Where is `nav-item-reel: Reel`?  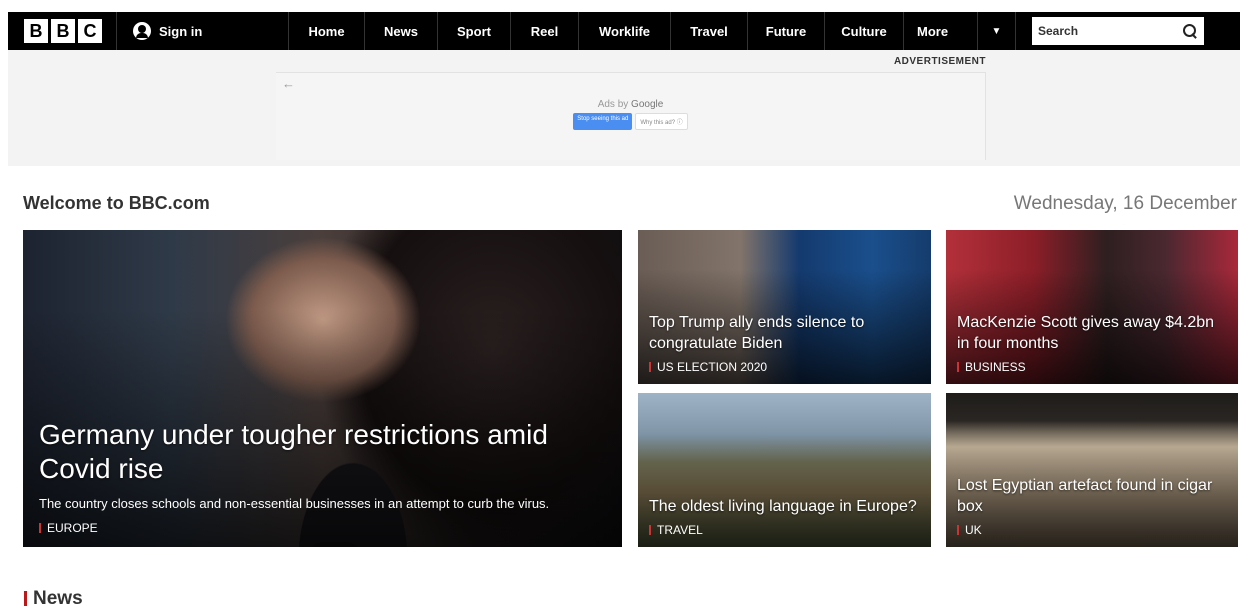 nav-item-reel: Reel is located at coordinates (545, 31).